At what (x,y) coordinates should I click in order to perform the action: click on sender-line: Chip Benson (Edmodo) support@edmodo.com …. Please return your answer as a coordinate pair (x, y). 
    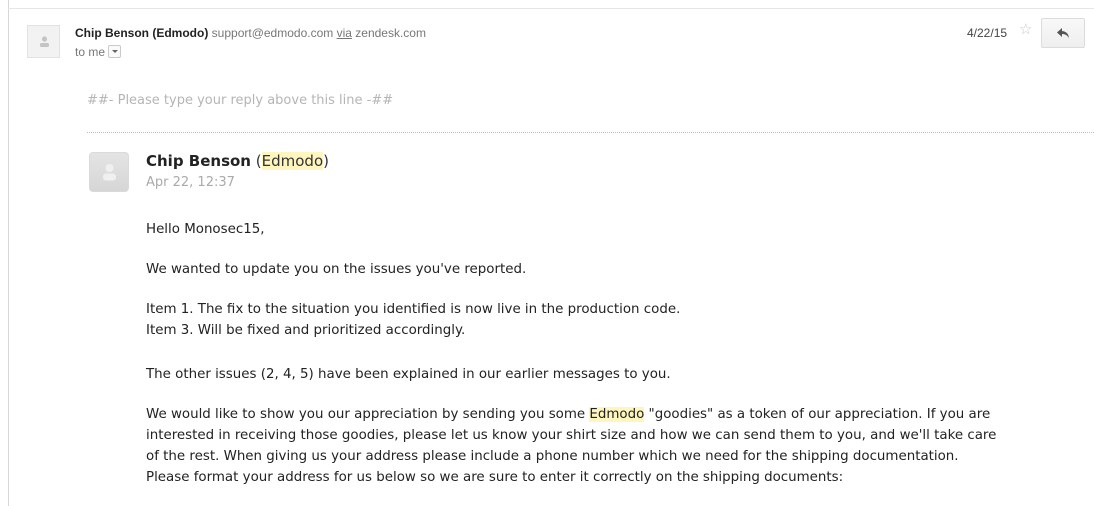
    Looking at the image, I should click on (250, 33).